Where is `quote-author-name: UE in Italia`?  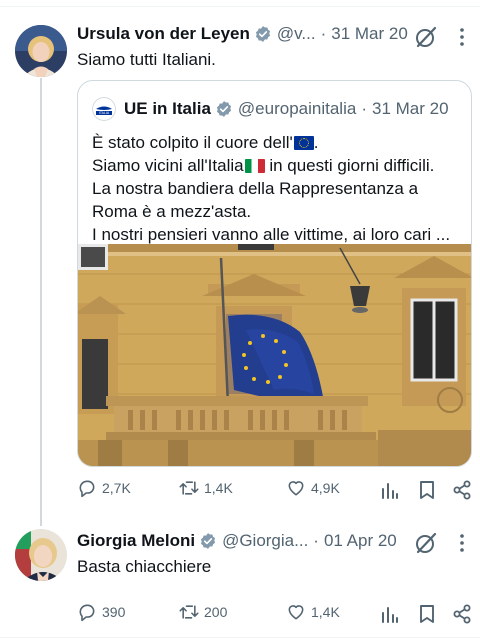
quote-author-name: UE in Italia is located at coordinates (167, 109).